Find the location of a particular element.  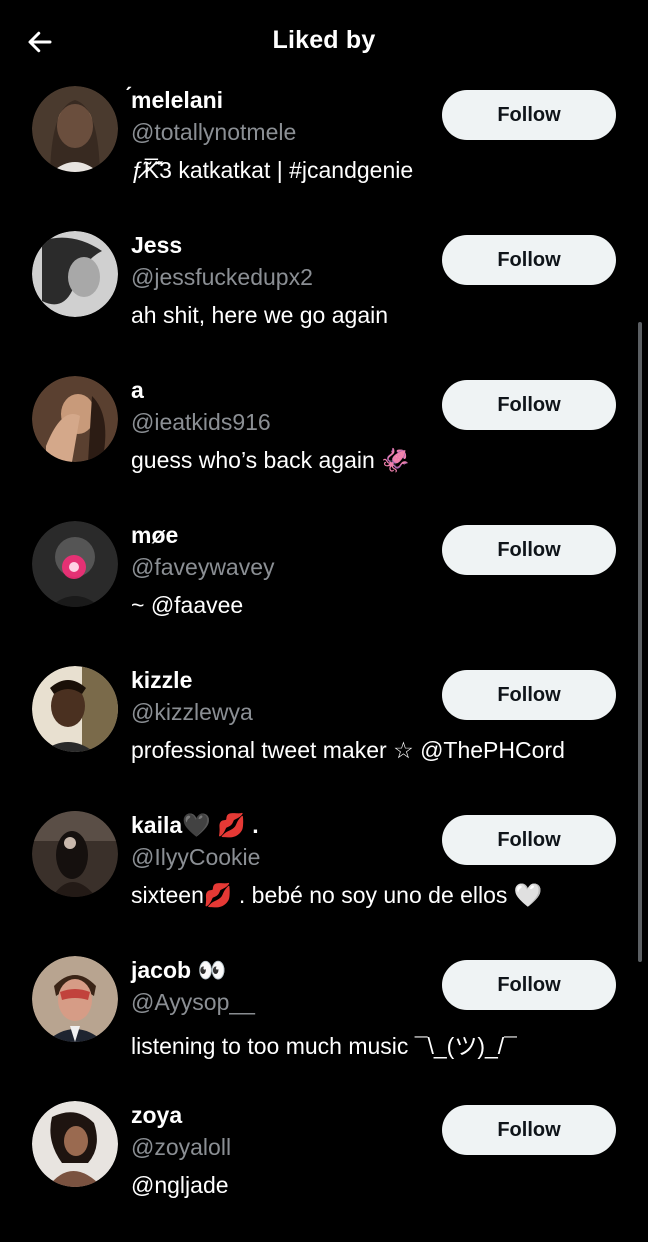

user-bio: guess who’s back again 🦑 is located at coordinates (270, 460).